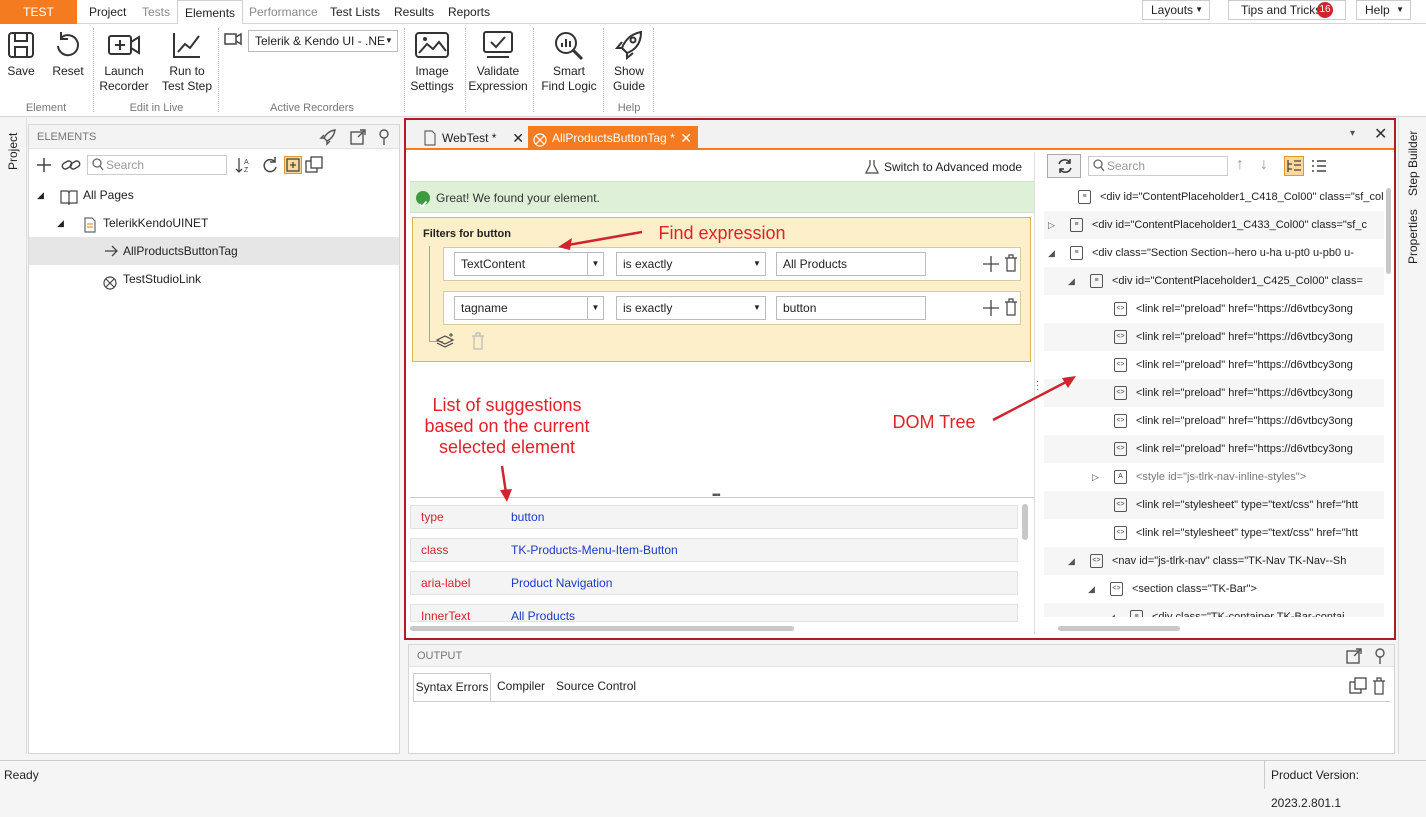  What do you see at coordinates (943, 167) in the screenshot?
I see `advanced-mode-button: Switch to Advanced mode` at bounding box center [943, 167].